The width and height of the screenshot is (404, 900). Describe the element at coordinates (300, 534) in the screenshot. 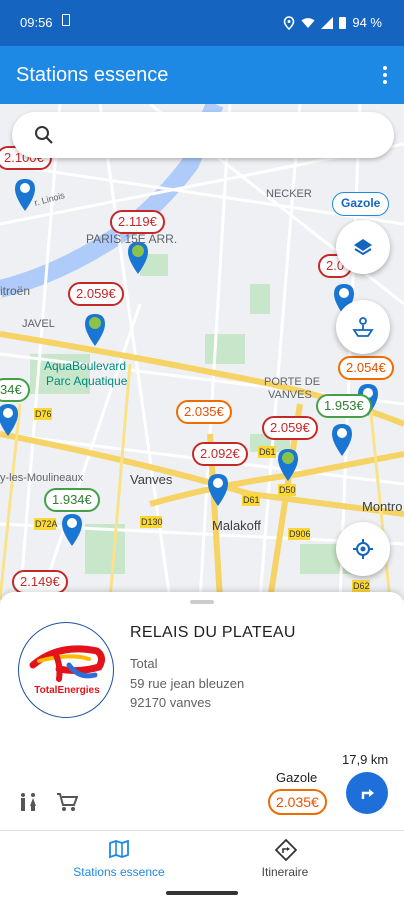

I see `road-number: D906` at that location.